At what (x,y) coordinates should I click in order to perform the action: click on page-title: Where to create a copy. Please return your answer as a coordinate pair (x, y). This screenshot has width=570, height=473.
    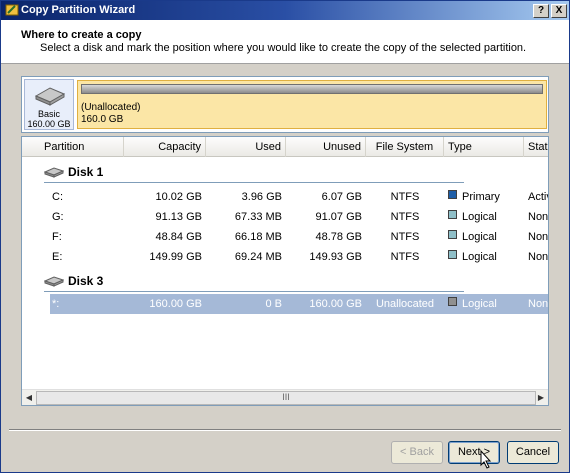
    Looking at the image, I should click on (81, 35).